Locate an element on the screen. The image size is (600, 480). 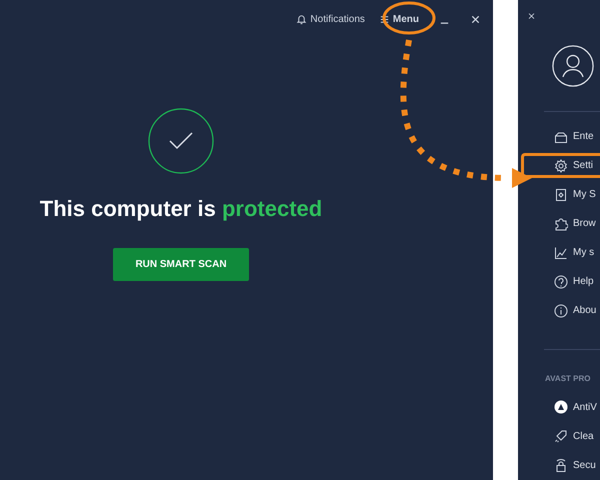
gear-icon is located at coordinates (561, 165).